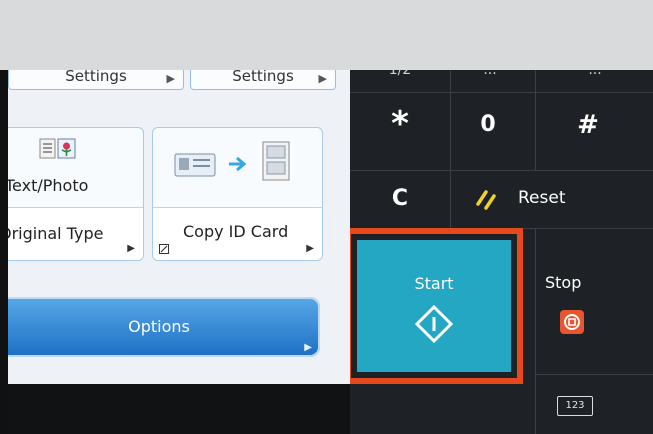  I want to click on settings-button-1: Settings ▶, so click(96, 80).